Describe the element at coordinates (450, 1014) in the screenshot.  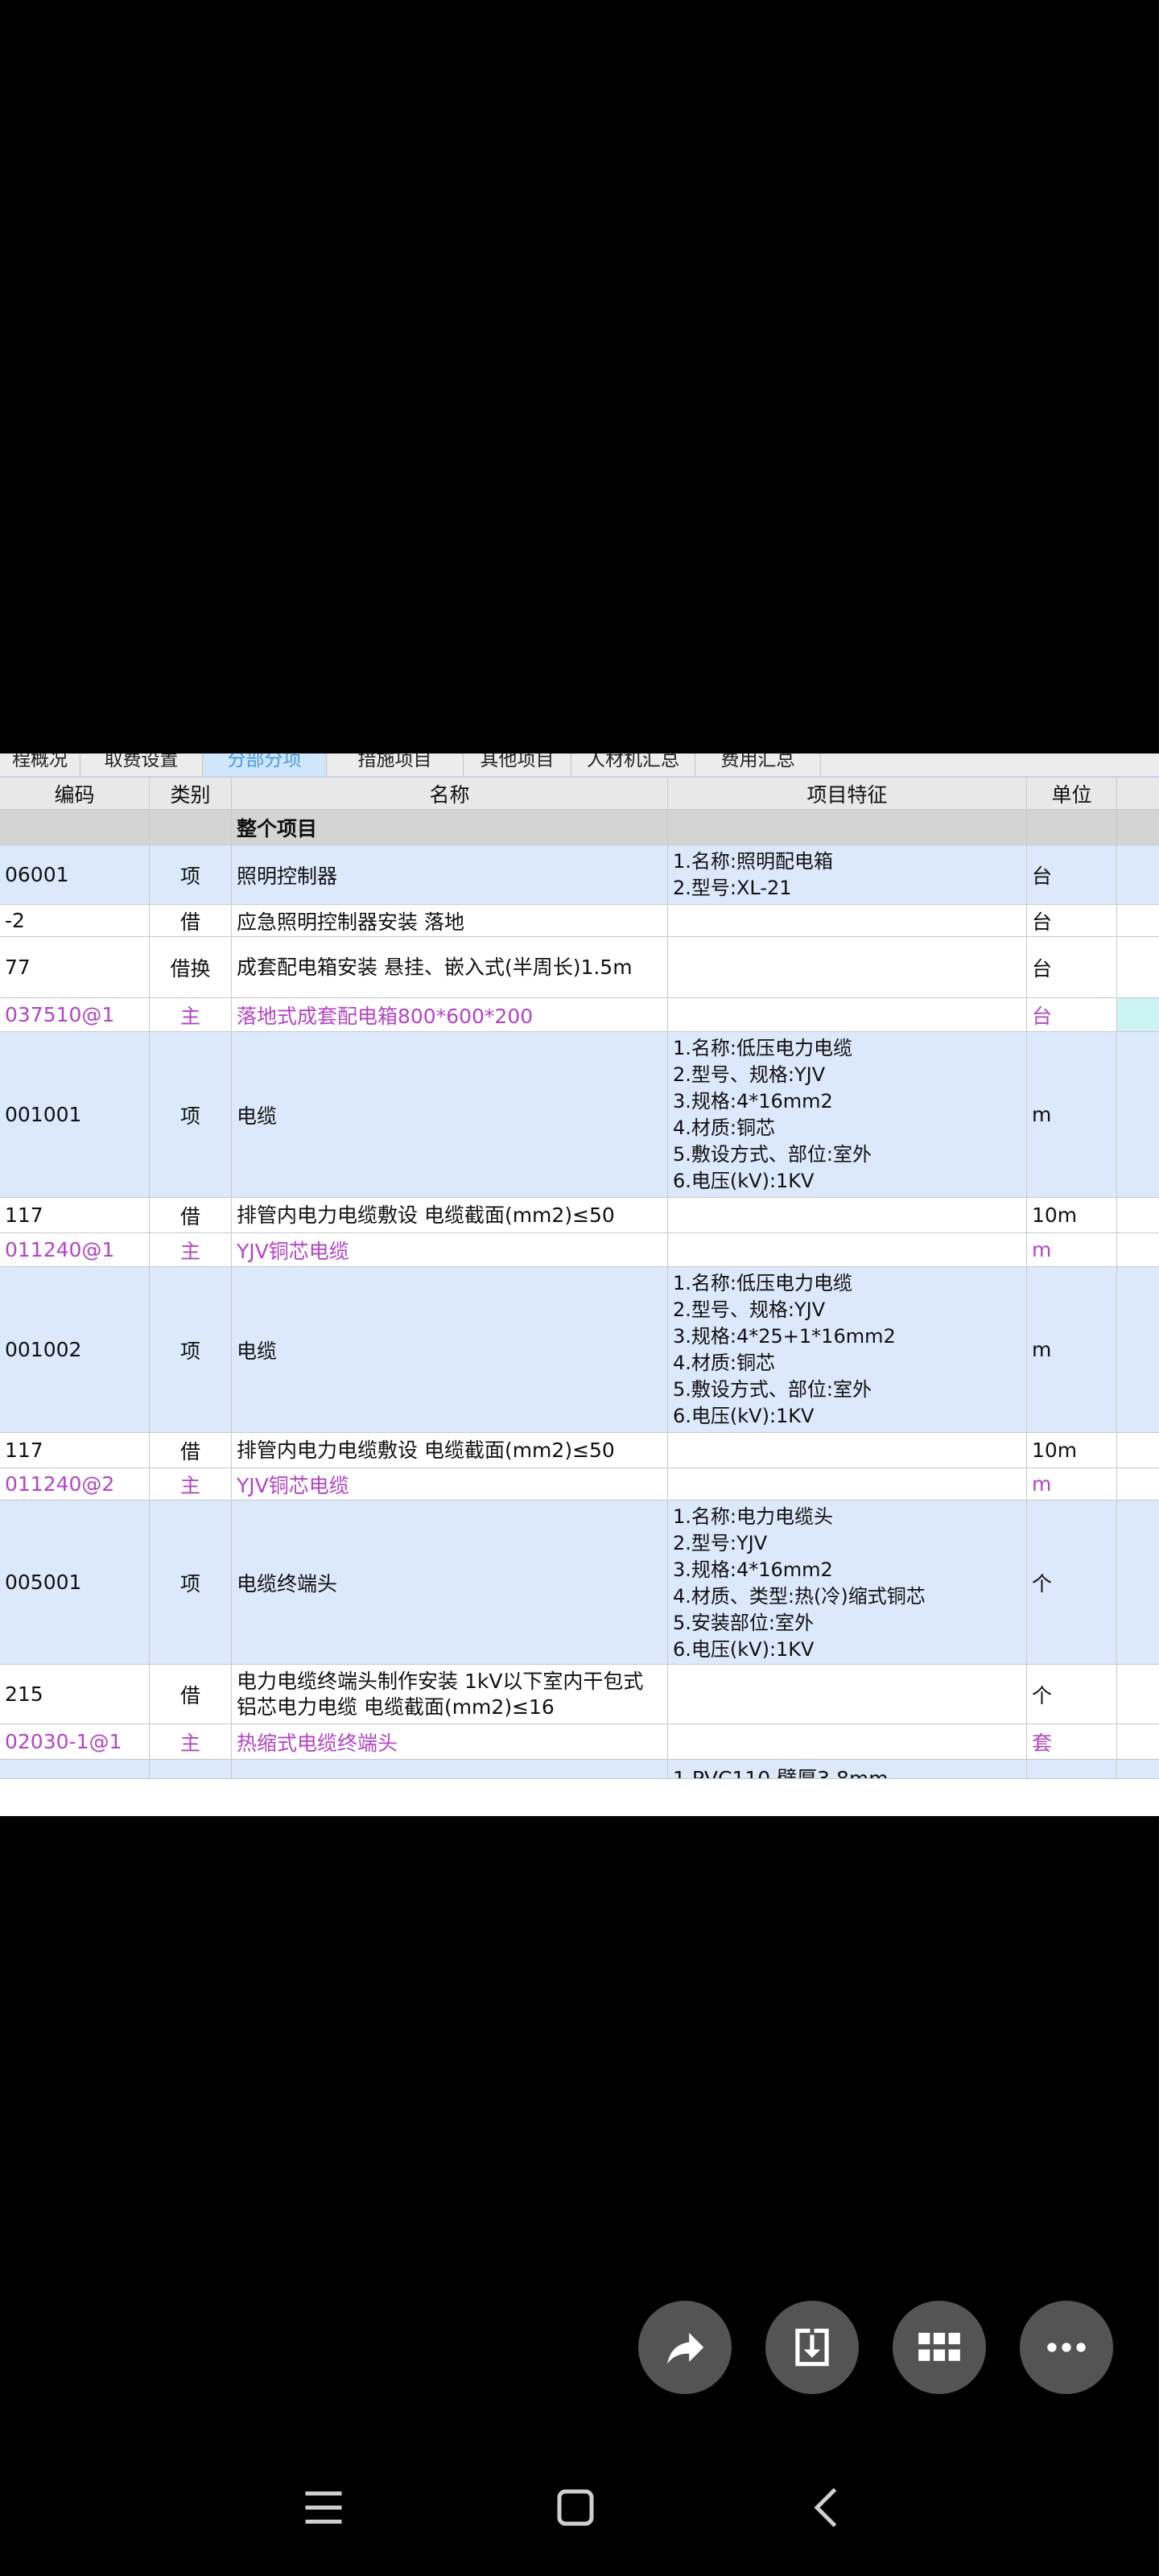
I see `cell-name: 落地式成套配电箱800*600*200` at that location.